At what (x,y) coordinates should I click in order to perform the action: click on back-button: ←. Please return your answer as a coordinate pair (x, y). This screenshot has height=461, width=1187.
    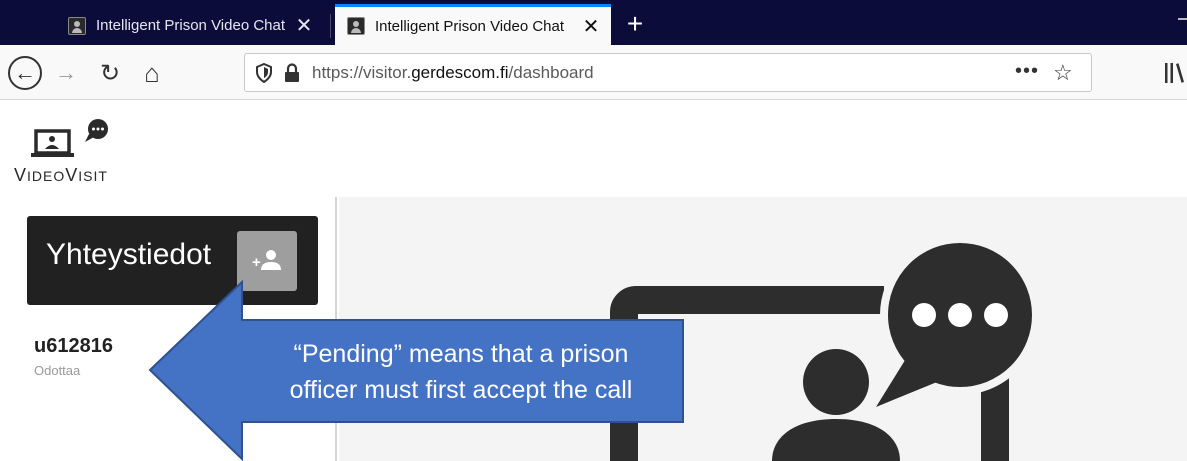
    Looking at the image, I should click on (25, 73).